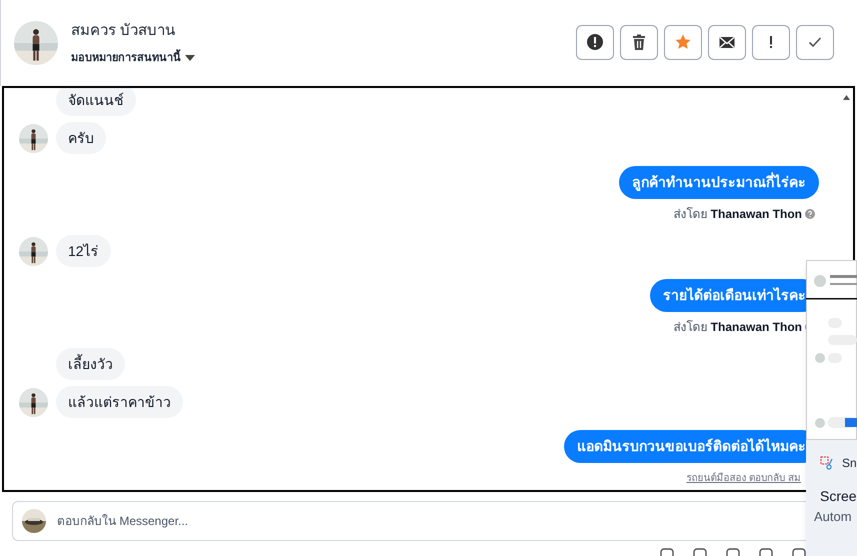 This screenshot has height=556, width=857. Describe the element at coordinates (96, 102) in the screenshot. I see `message-bubble: จัดแนนช์` at that location.